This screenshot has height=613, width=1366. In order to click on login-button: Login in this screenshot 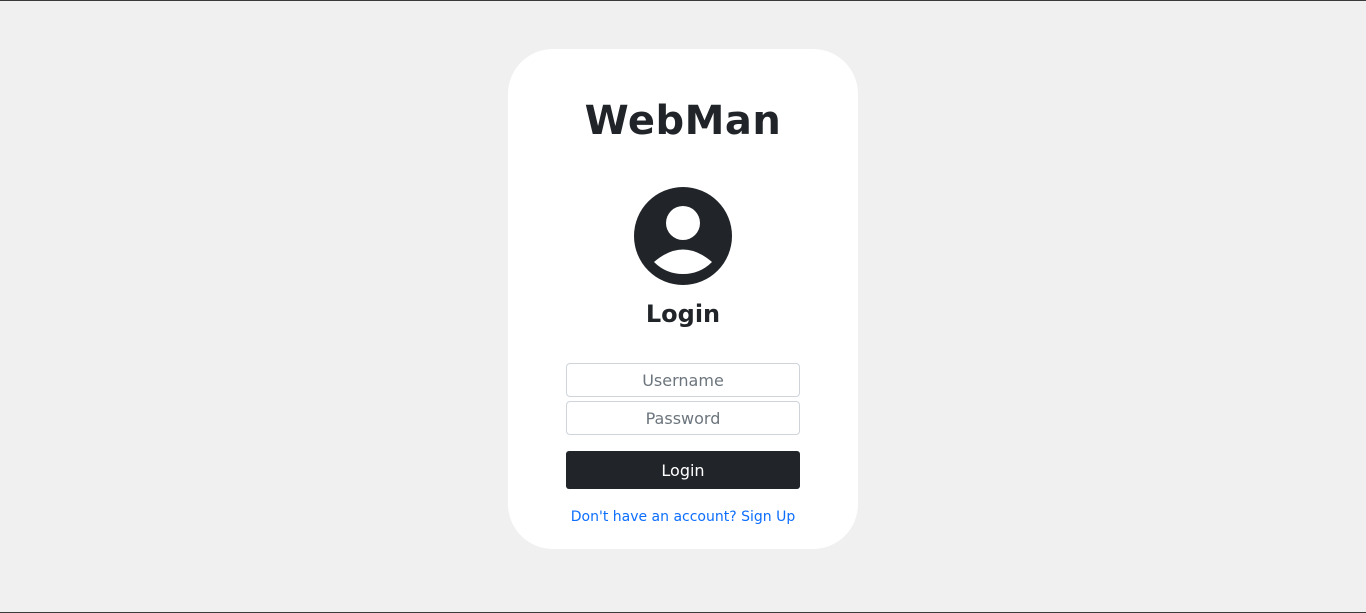, I will do `click(683, 470)`.